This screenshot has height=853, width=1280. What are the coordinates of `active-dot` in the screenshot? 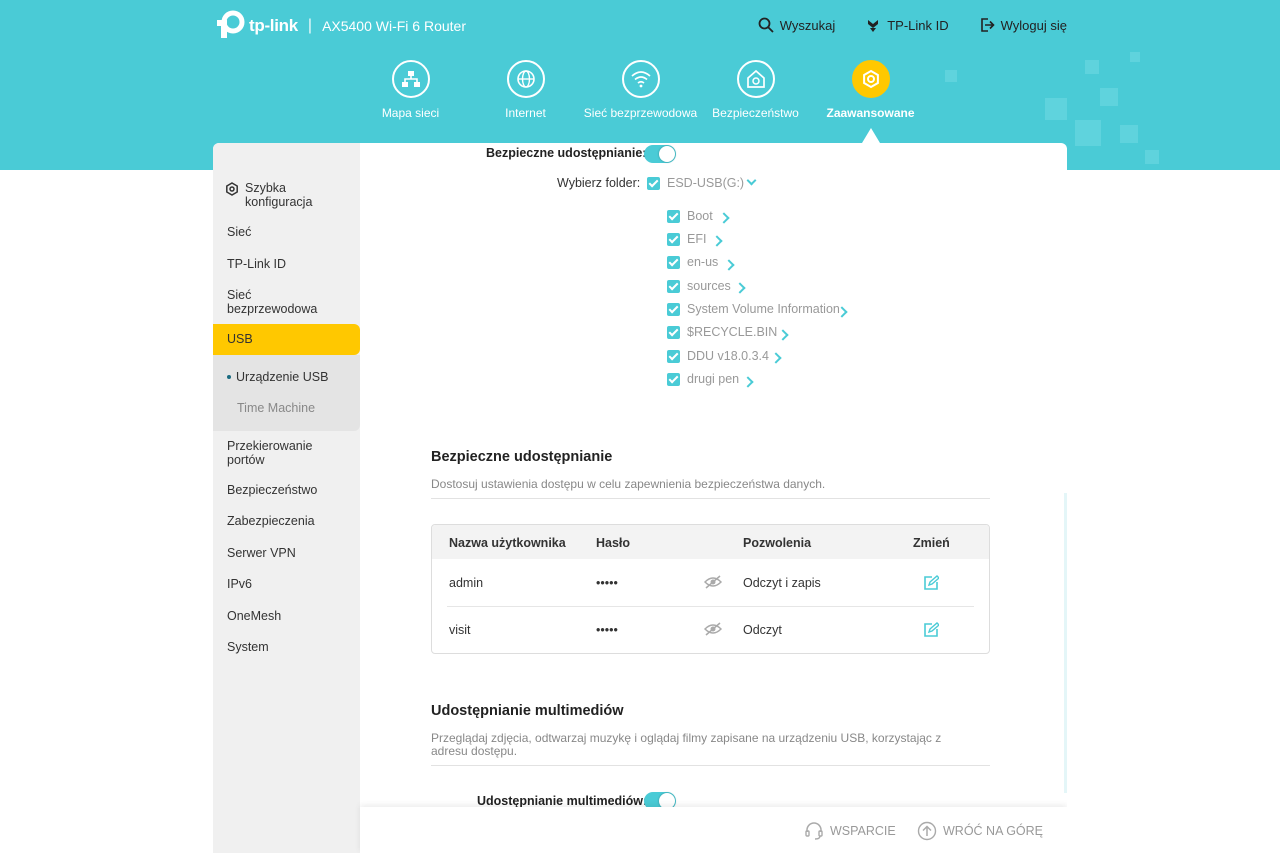 It's located at (229, 376).